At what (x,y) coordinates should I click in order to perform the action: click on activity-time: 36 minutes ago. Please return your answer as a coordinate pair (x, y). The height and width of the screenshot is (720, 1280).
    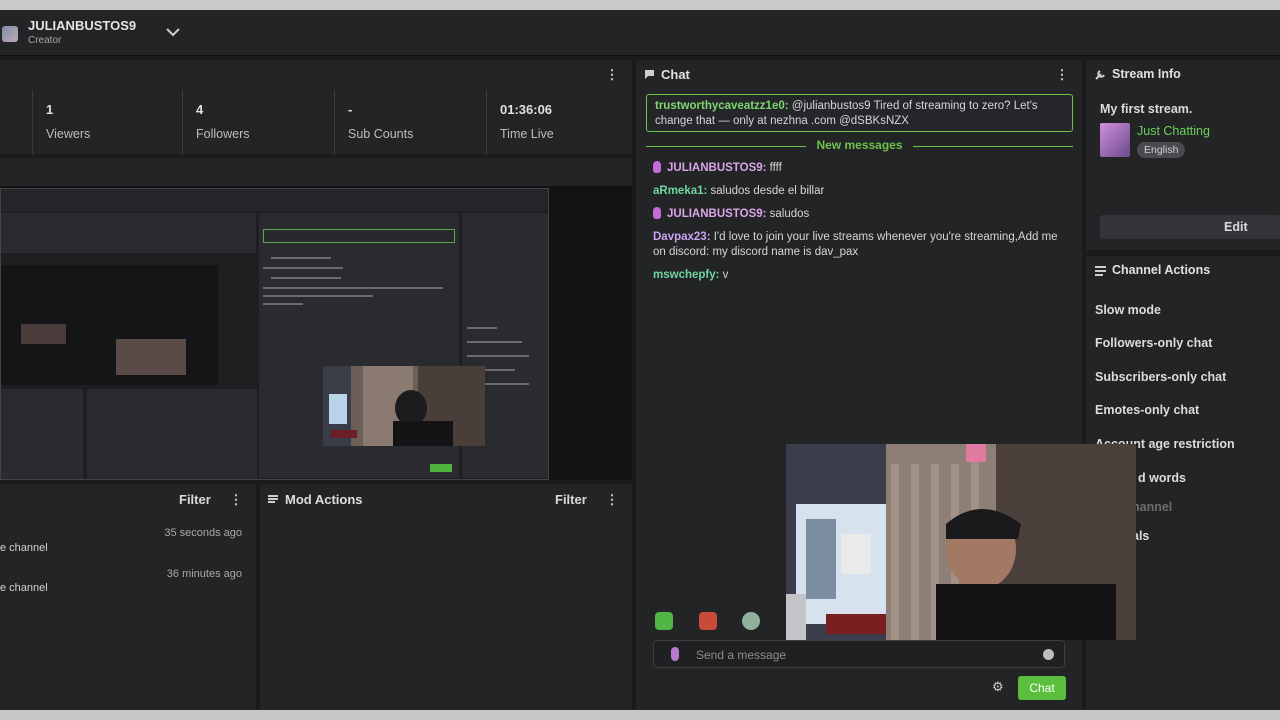
    Looking at the image, I should click on (204, 574).